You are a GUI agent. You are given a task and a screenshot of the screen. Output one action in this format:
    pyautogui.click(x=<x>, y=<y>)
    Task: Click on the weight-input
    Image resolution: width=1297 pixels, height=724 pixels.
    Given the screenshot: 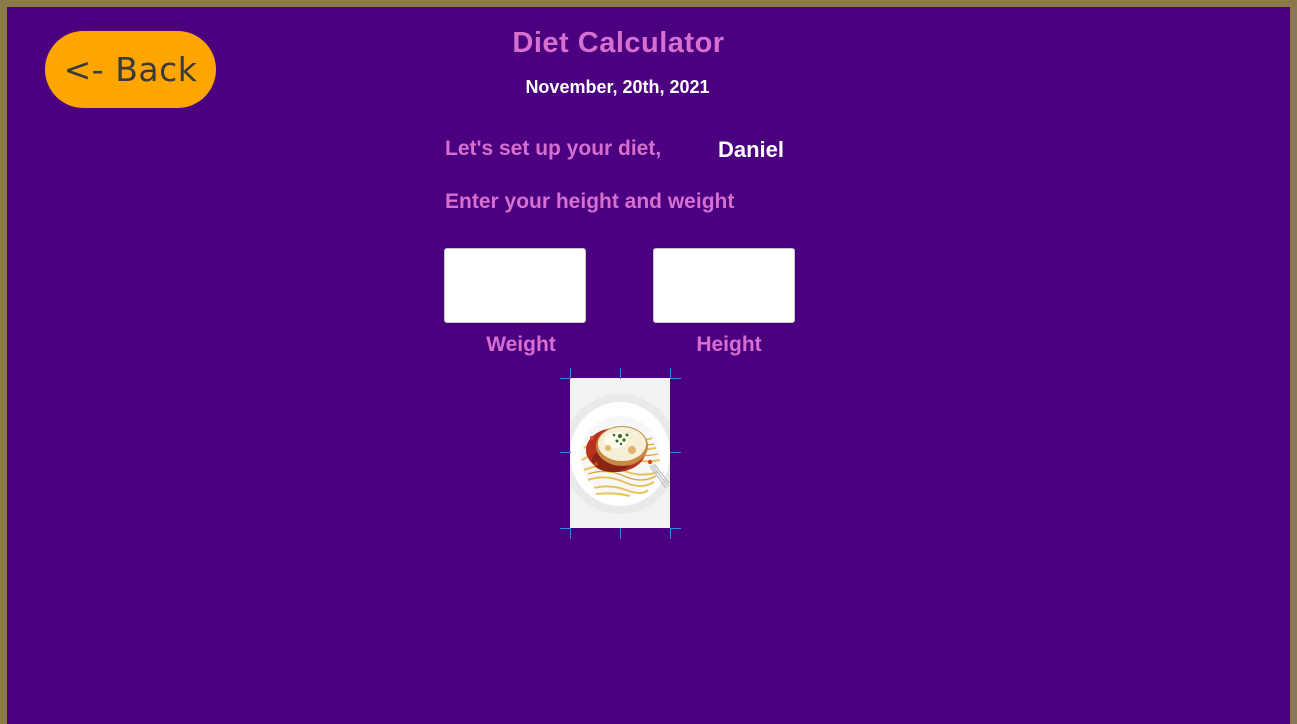 What is the action you would take?
    pyautogui.click(x=515, y=285)
    